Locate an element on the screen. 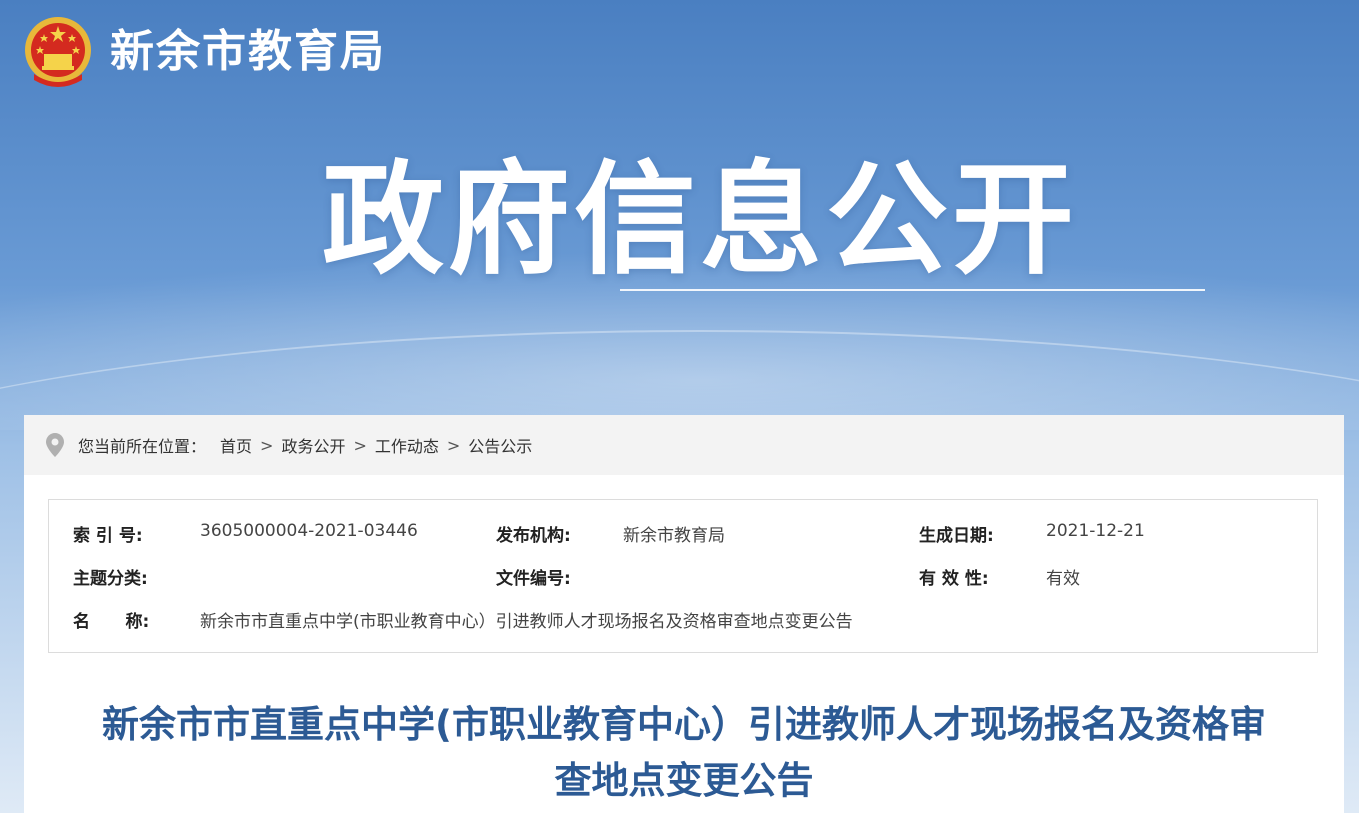  article-title-line: 查地点变更公告 is located at coordinates (684, 780).